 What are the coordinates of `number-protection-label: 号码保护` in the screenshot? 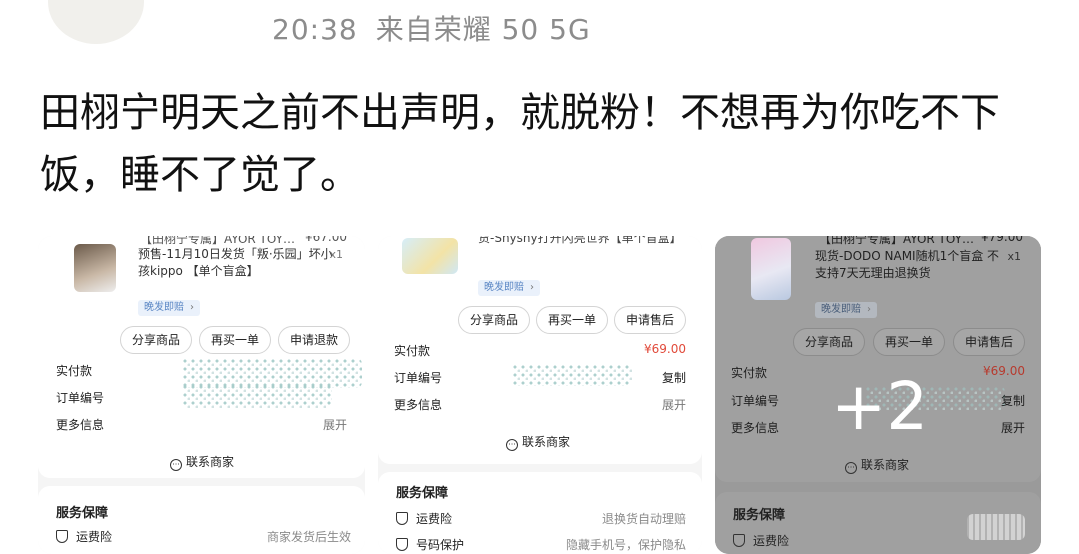 It's located at (430, 544).